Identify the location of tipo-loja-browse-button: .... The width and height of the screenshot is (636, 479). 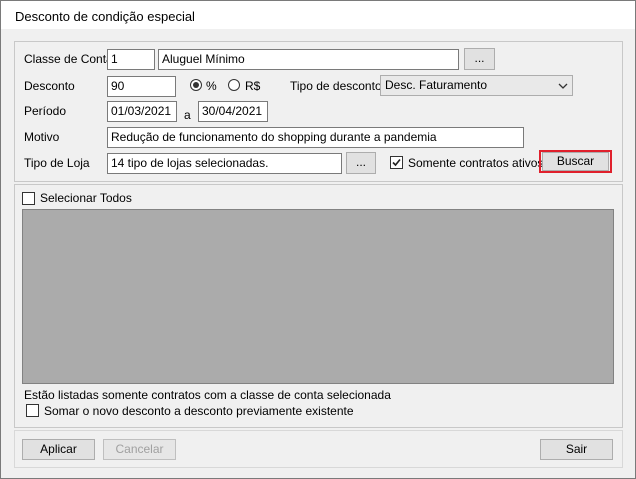
(361, 163).